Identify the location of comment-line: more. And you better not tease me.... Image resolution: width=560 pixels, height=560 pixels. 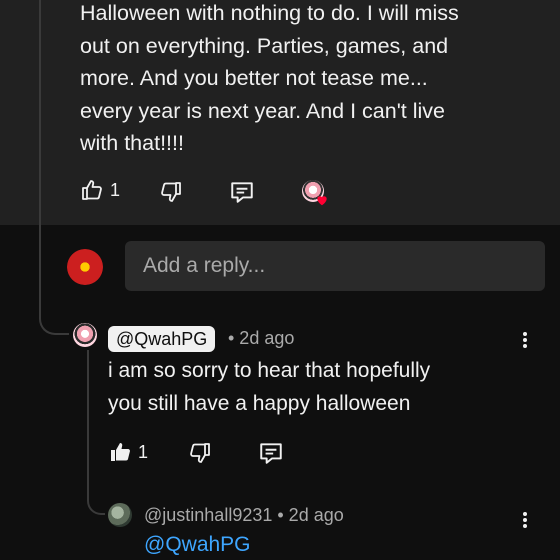
(254, 78).